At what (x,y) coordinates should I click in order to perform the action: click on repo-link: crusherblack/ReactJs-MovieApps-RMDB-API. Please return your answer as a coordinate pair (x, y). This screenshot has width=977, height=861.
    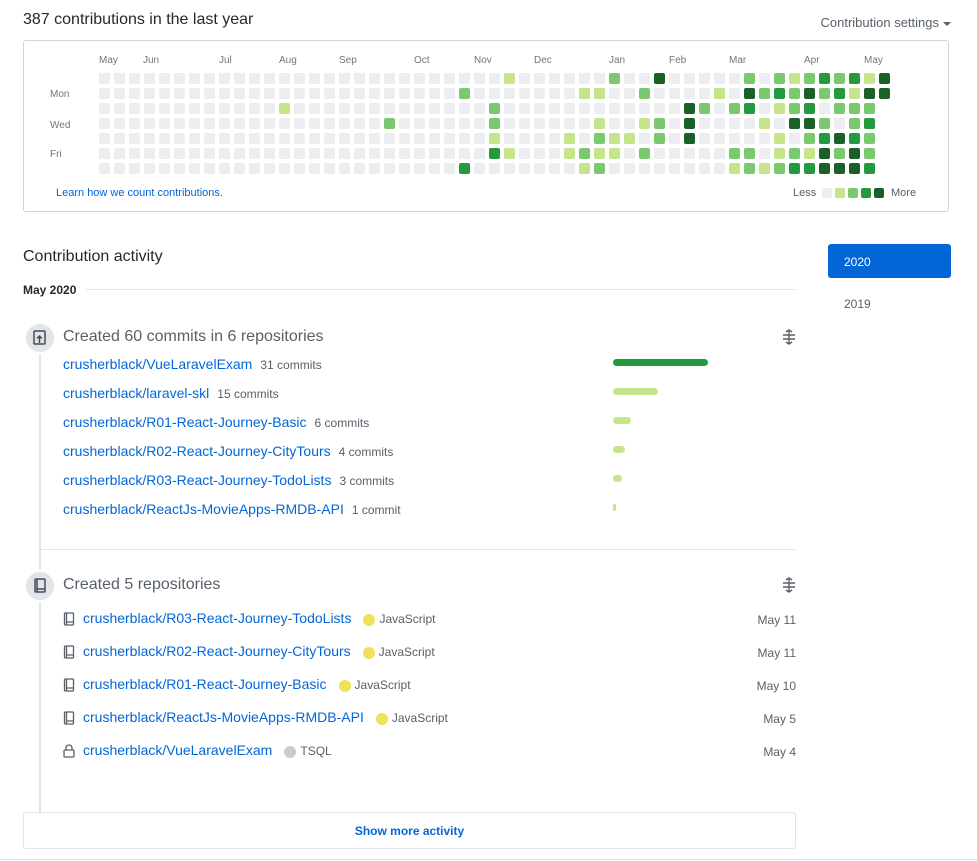
    Looking at the image, I should click on (223, 717).